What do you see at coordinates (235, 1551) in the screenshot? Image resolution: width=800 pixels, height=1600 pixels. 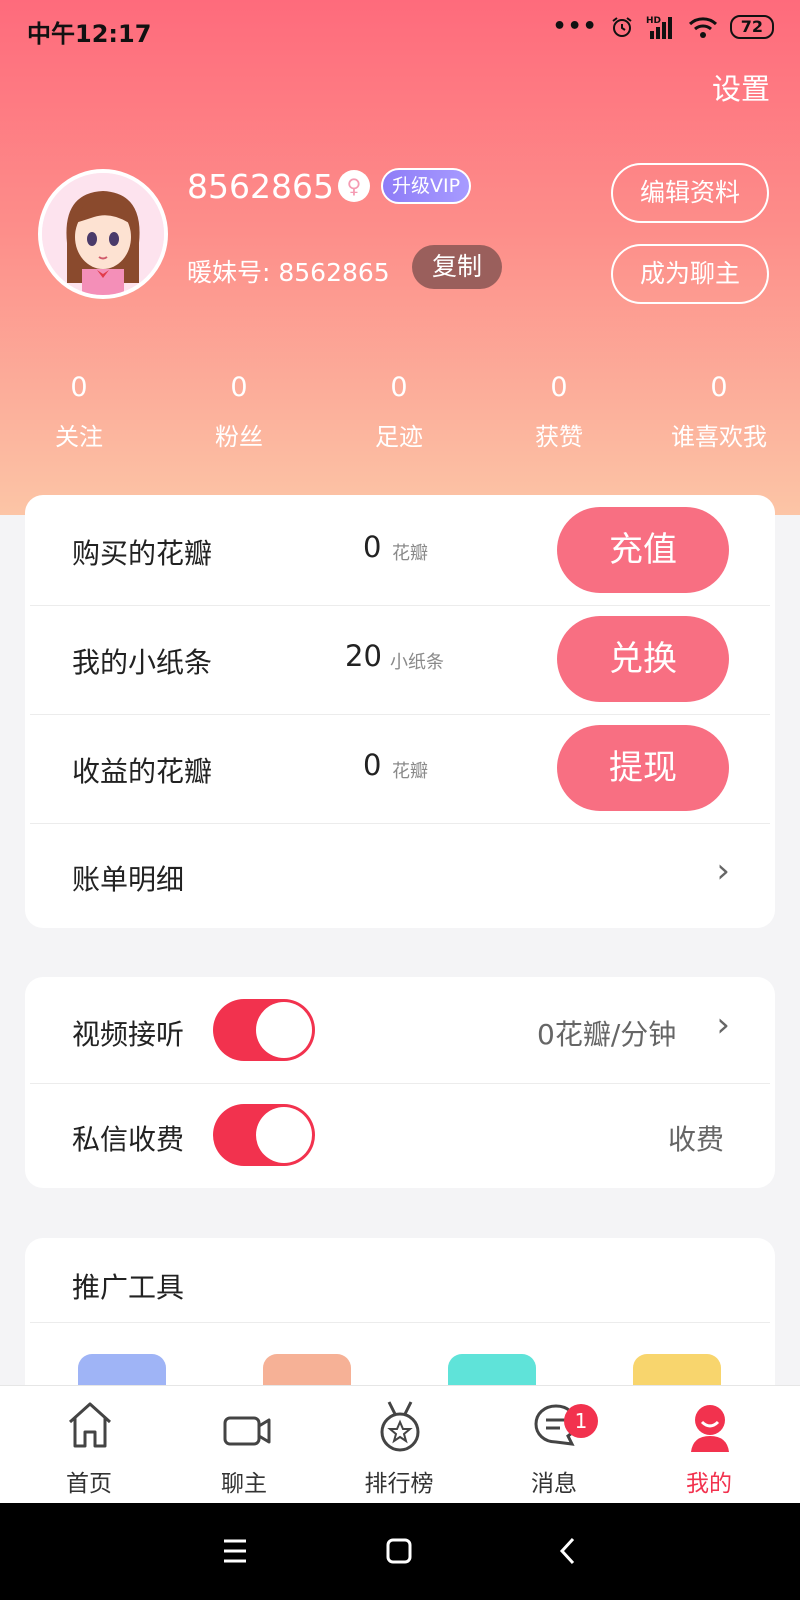 I see `menu-icon` at bounding box center [235, 1551].